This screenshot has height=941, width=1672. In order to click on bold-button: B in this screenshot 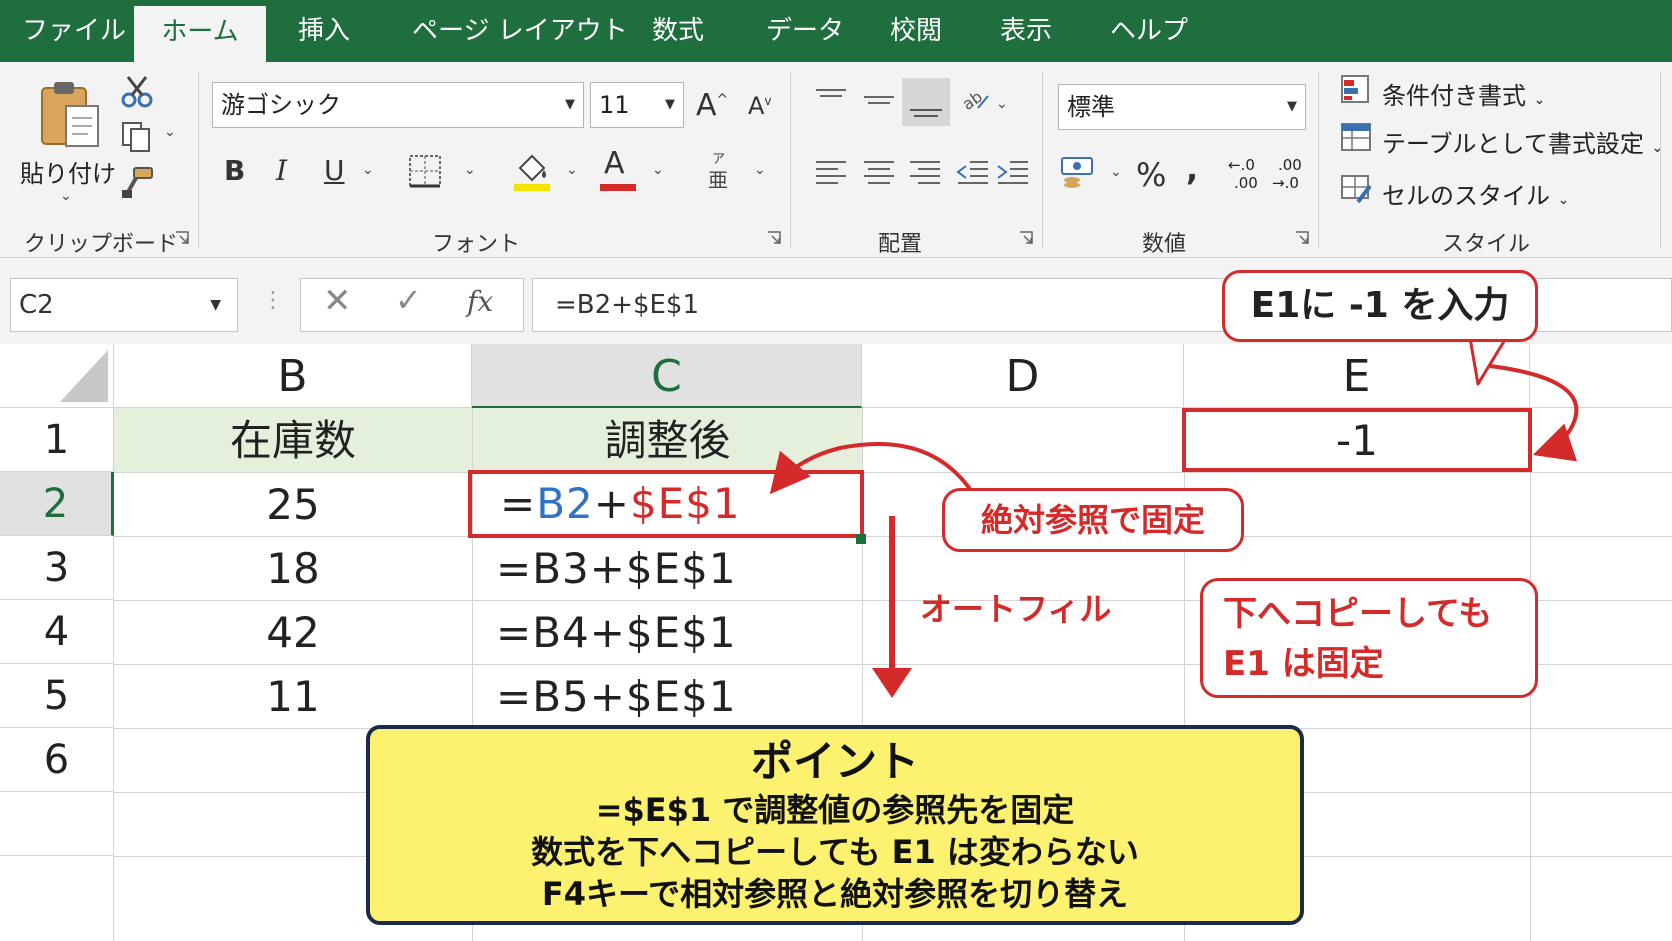, I will do `click(234, 170)`.